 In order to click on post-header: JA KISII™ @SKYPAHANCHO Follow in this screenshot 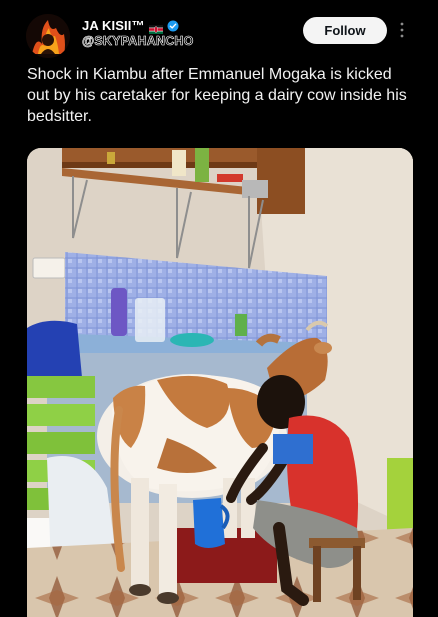, I will do `click(219, 31)`.